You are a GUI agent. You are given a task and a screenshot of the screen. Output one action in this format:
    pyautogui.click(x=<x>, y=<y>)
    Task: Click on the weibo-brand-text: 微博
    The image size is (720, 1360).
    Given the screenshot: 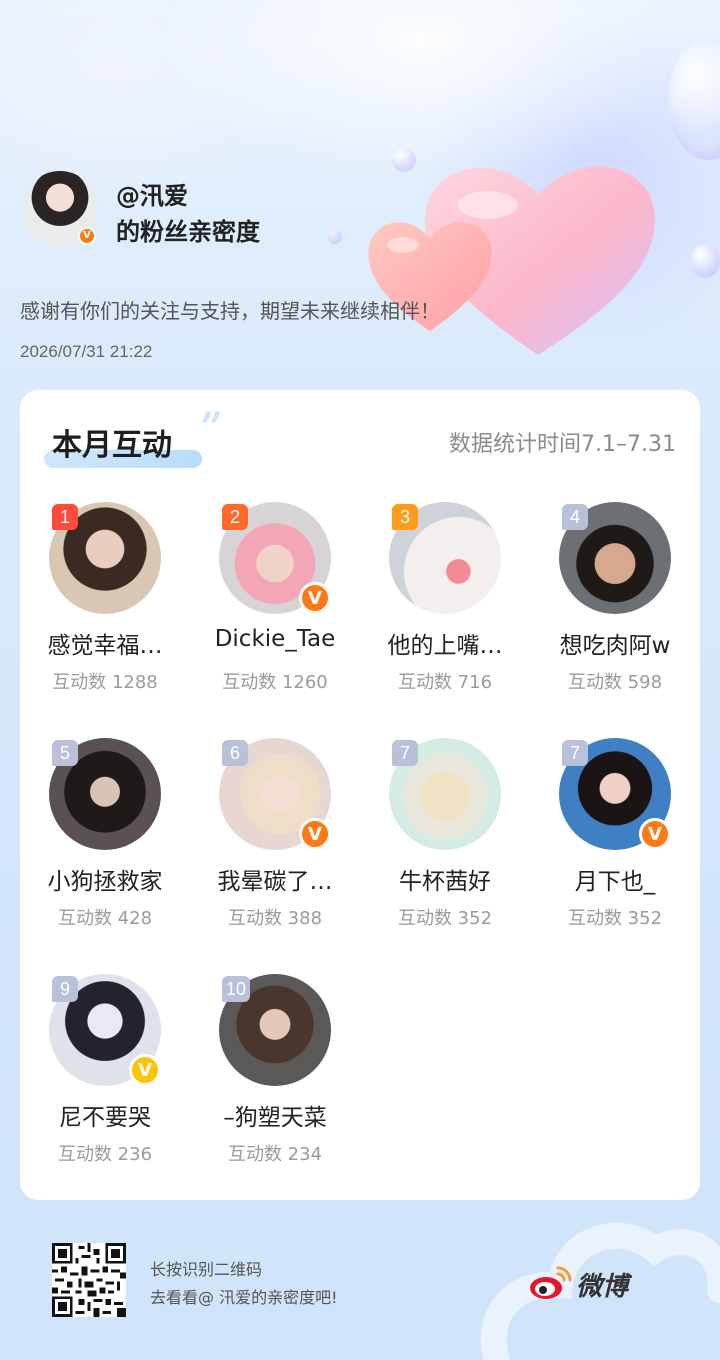 What is the action you would take?
    pyautogui.click(x=602, y=1287)
    